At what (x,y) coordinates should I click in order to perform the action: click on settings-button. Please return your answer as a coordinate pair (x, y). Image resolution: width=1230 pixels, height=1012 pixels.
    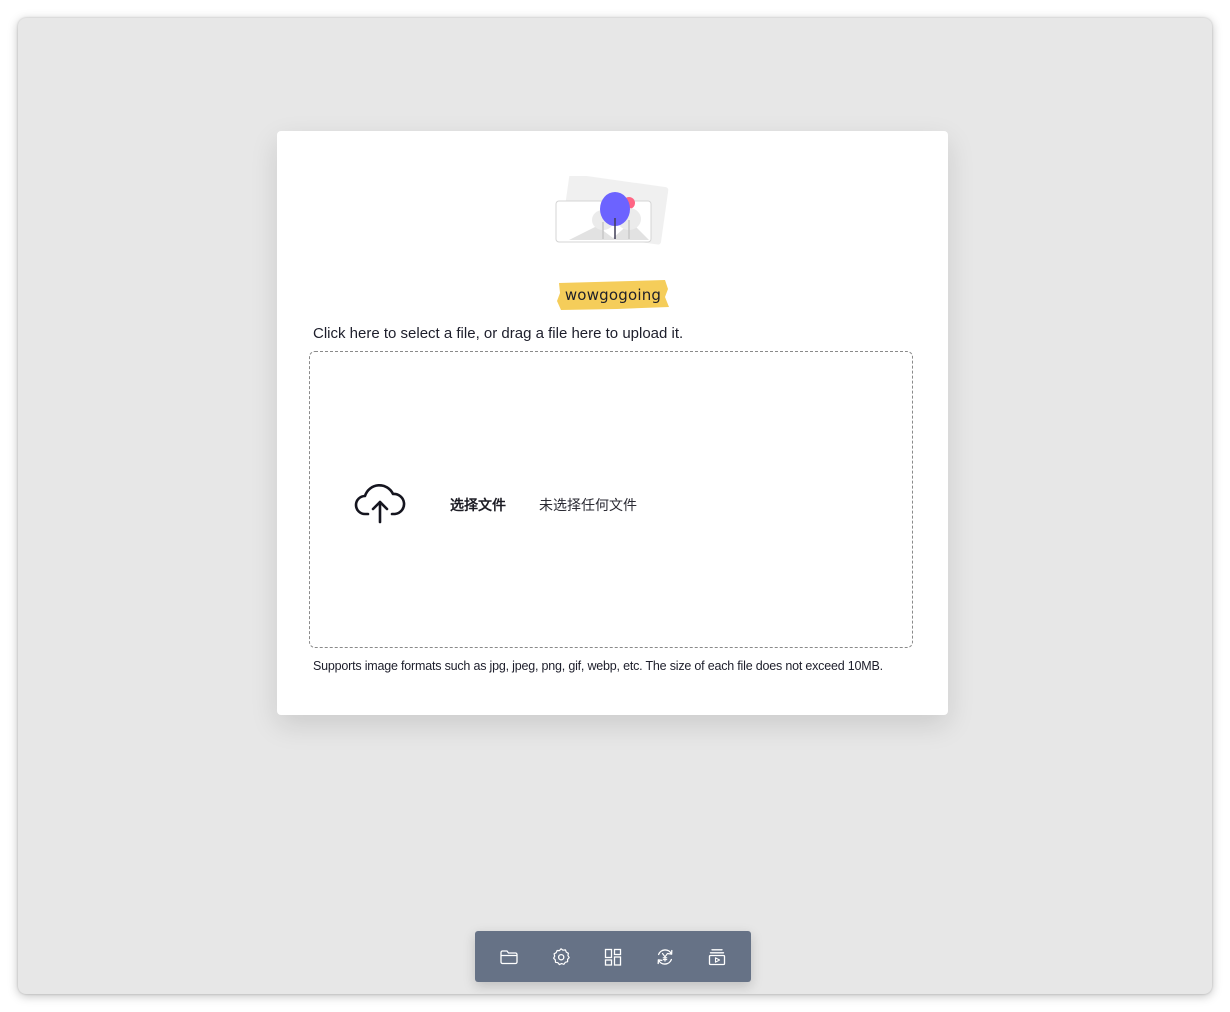
    Looking at the image, I should click on (561, 957).